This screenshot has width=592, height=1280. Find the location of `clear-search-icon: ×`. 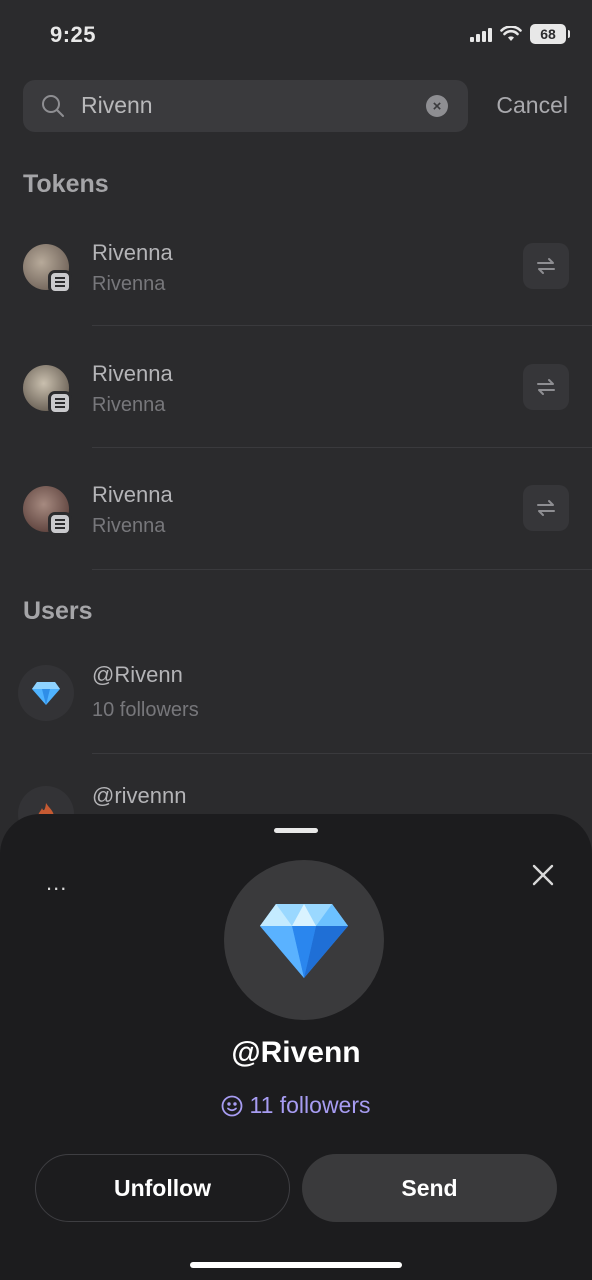

clear-search-icon: × is located at coordinates (437, 106).